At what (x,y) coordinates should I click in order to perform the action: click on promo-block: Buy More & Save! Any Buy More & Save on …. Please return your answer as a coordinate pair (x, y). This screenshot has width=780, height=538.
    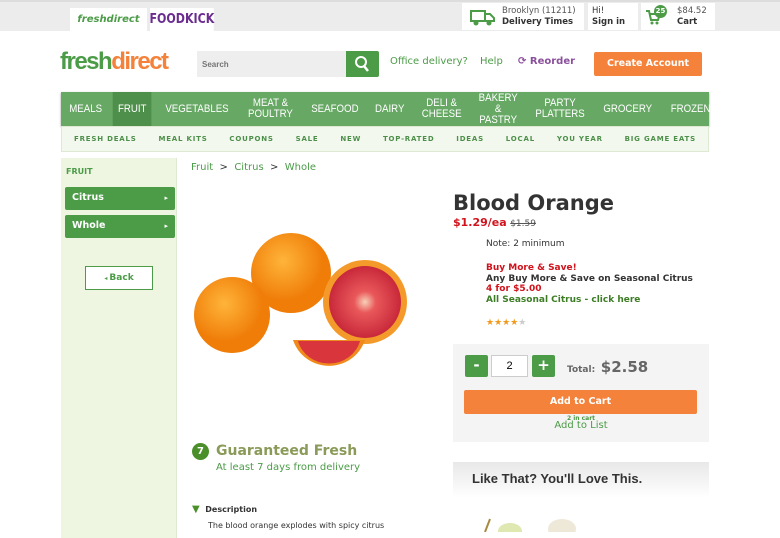
    Looking at the image, I should click on (589, 284).